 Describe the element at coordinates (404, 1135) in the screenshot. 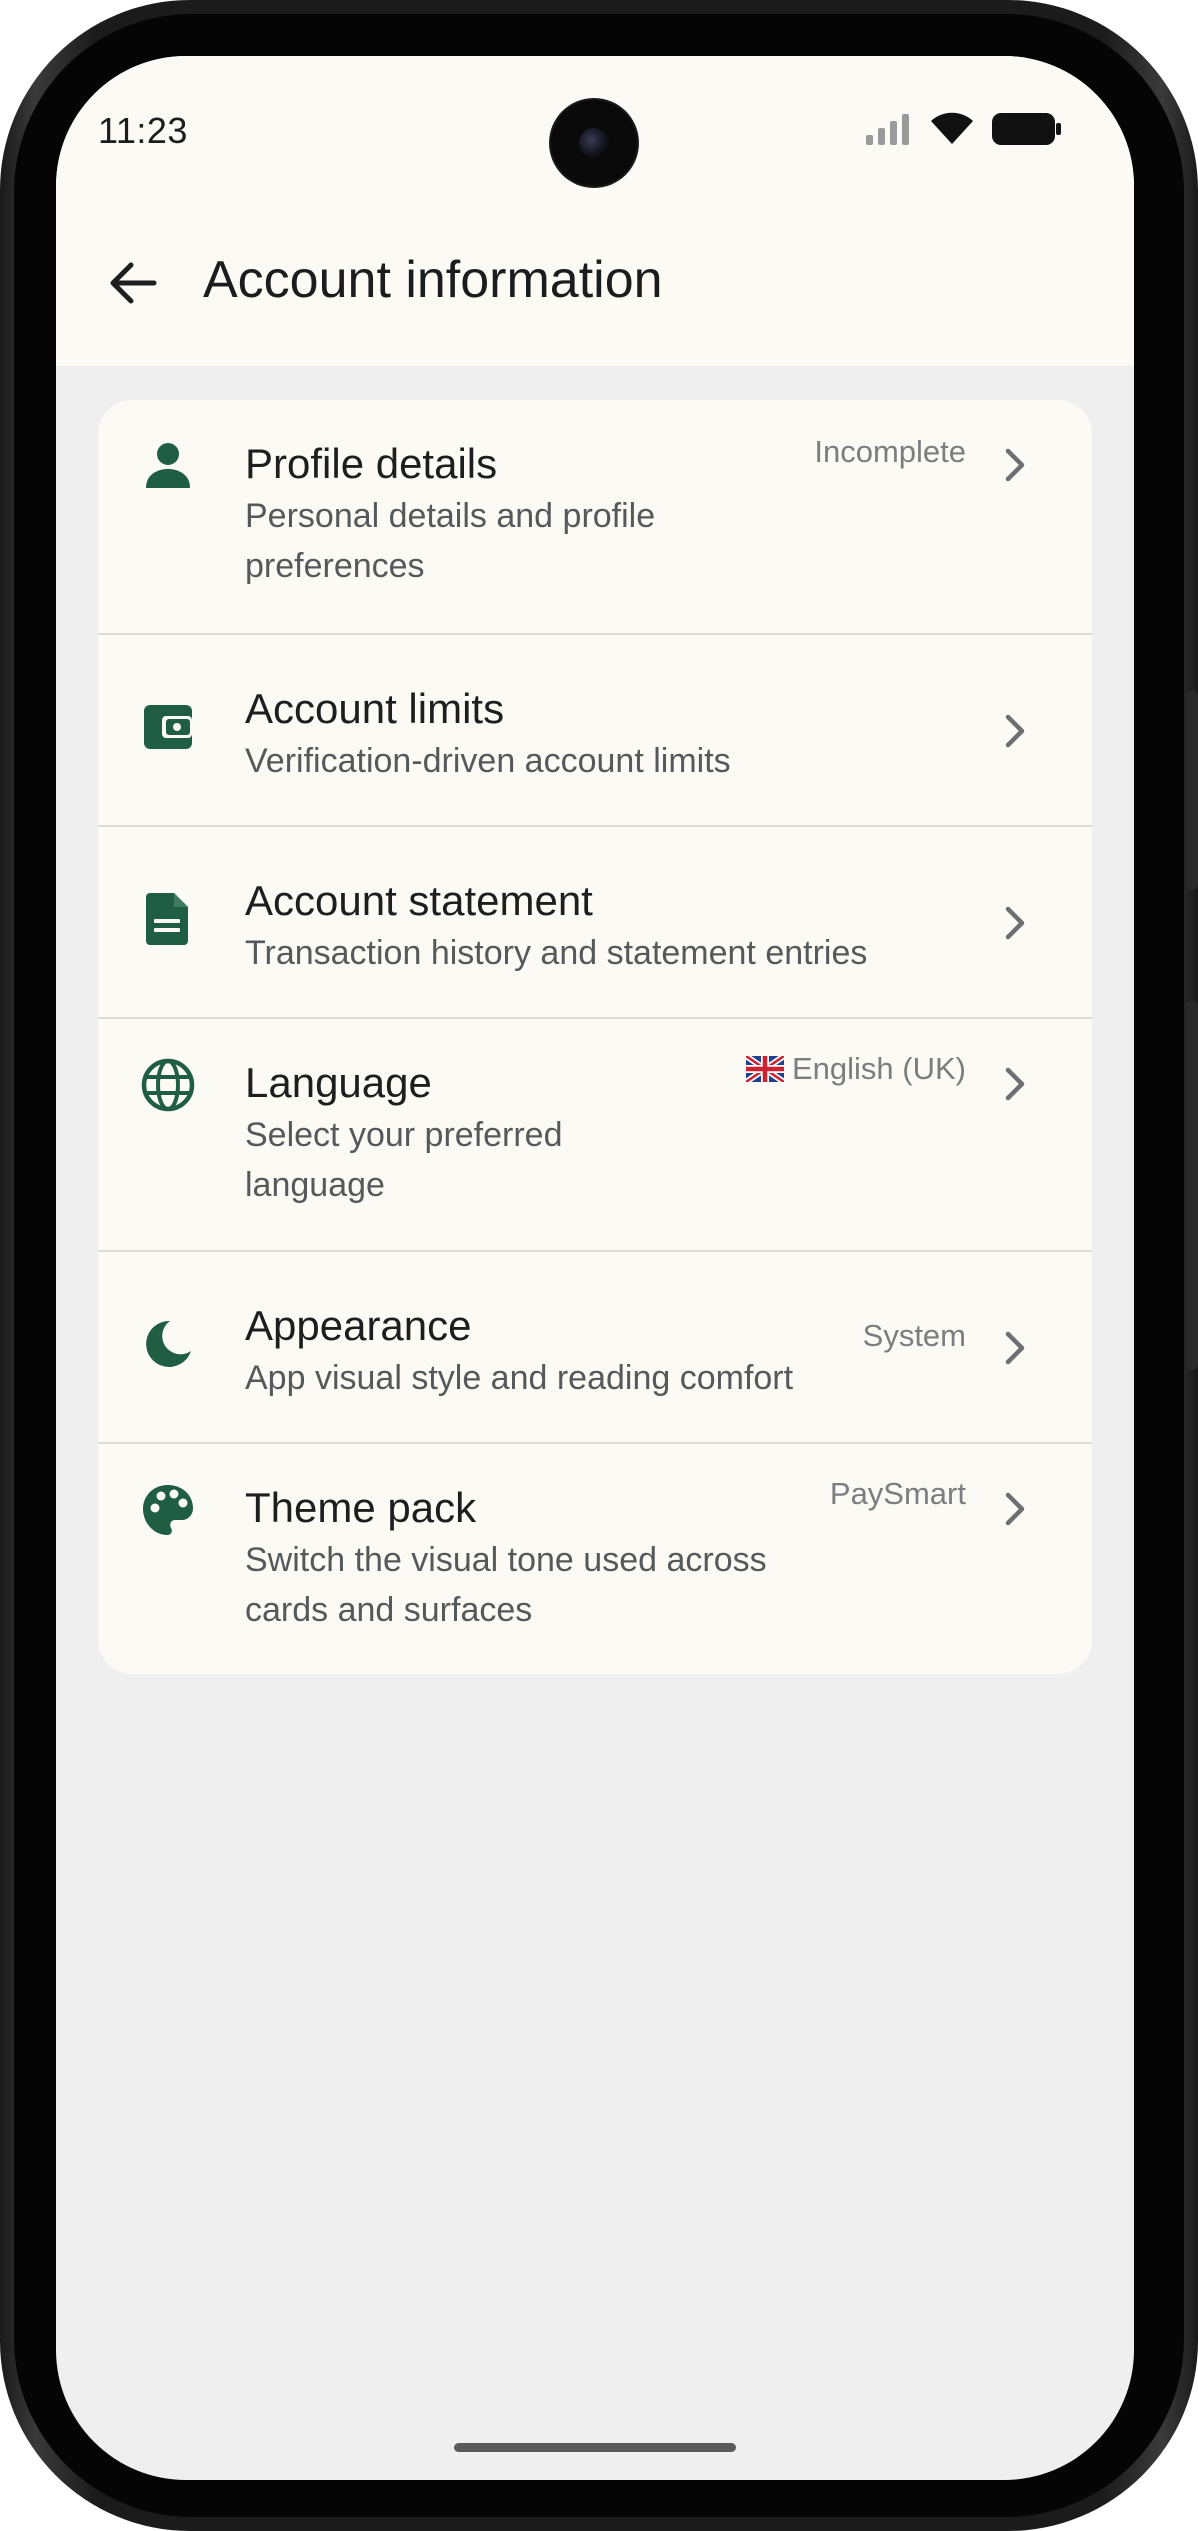

I see `row-subtitle-line: Select your preferred` at that location.